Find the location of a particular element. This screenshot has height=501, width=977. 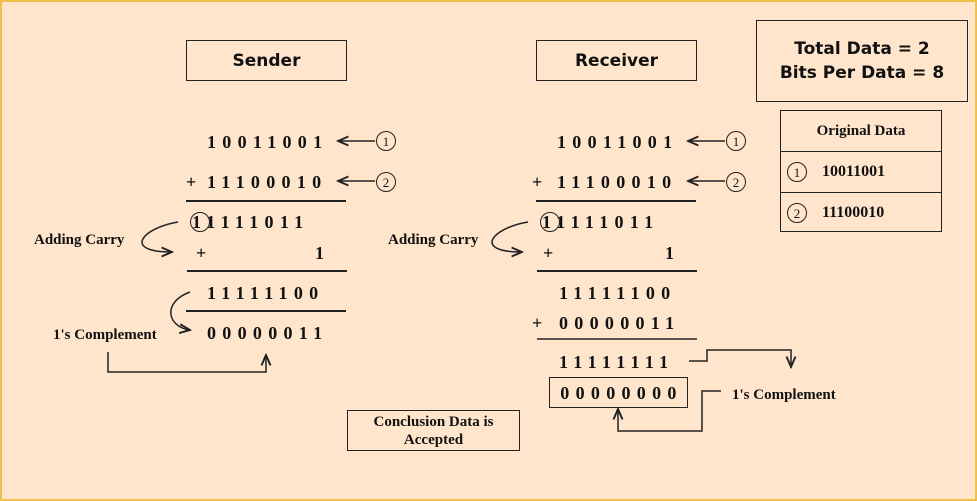

receiver-plus: + is located at coordinates (540, 182).